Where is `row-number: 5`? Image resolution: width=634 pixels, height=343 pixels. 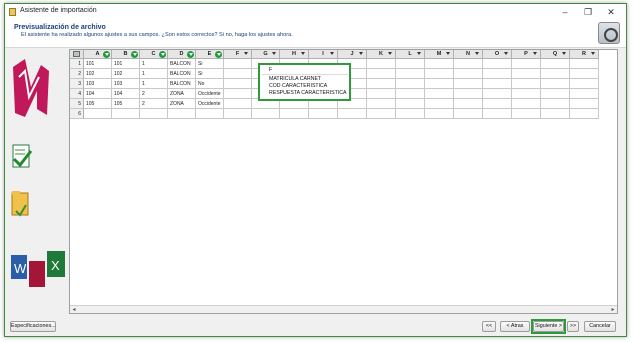
row-number: 5 is located at coordinates (77, 104).